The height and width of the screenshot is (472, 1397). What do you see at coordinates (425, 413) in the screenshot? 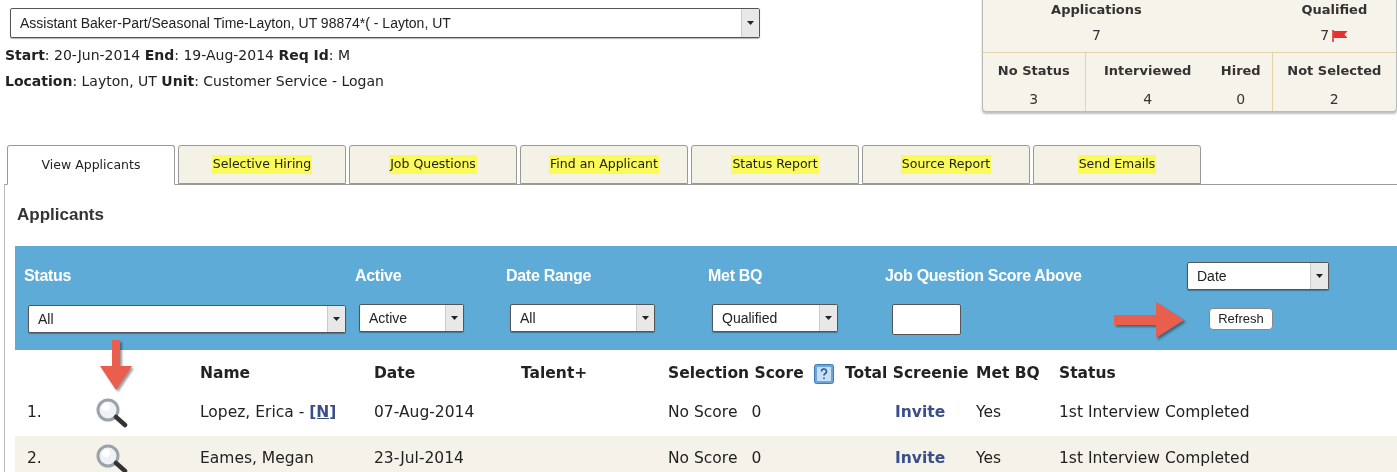
I see `table-cell-text: 07-Aug-2014` at bounding box center [425, 413].